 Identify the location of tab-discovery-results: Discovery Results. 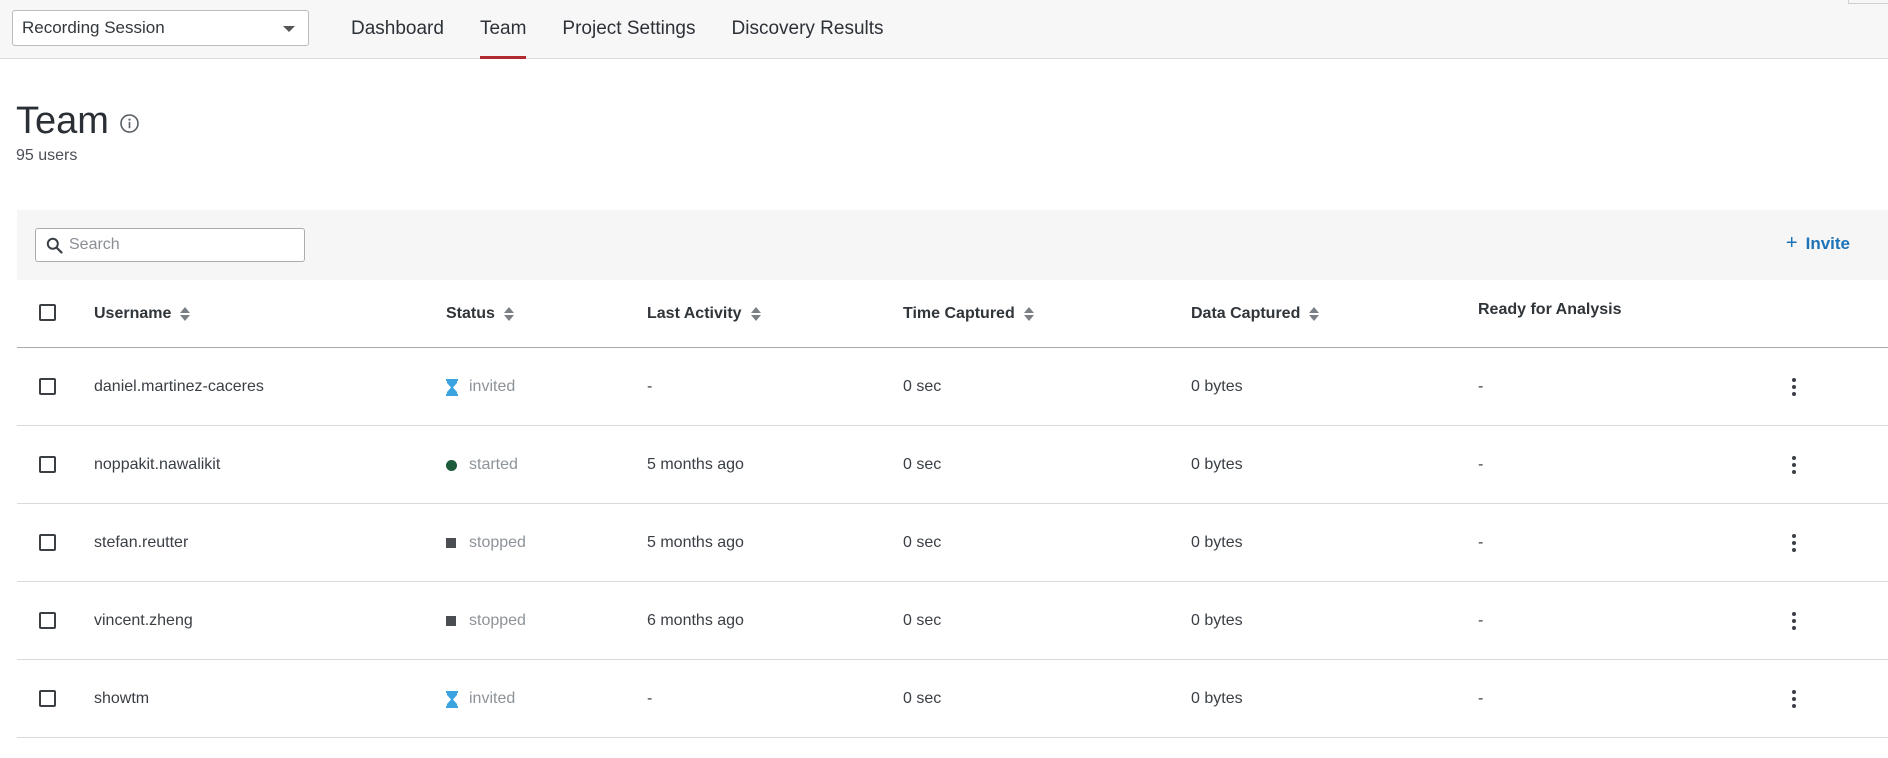
(808, 29).